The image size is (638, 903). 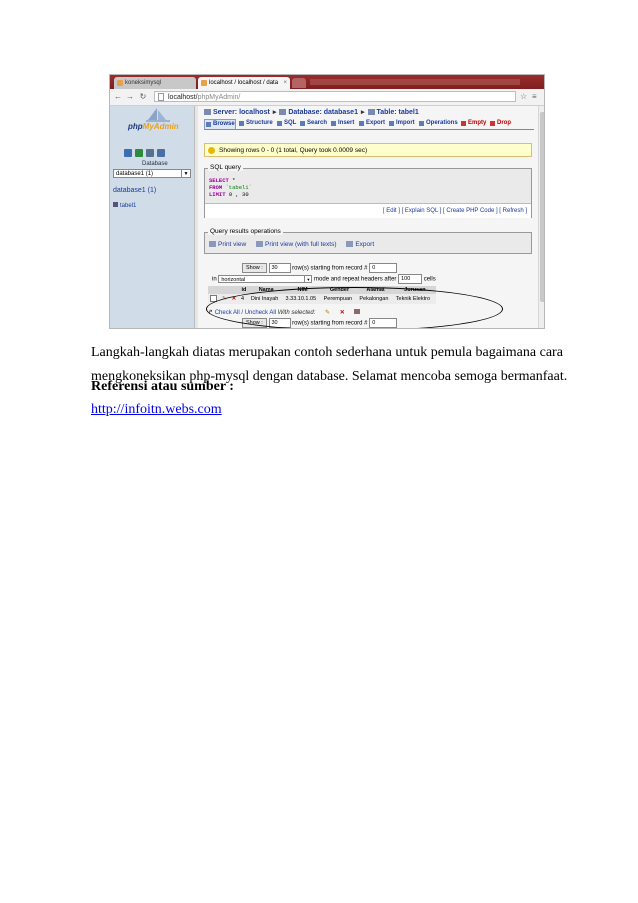 I want to click on database-link: database1 (1), so click(x=134, y=190).